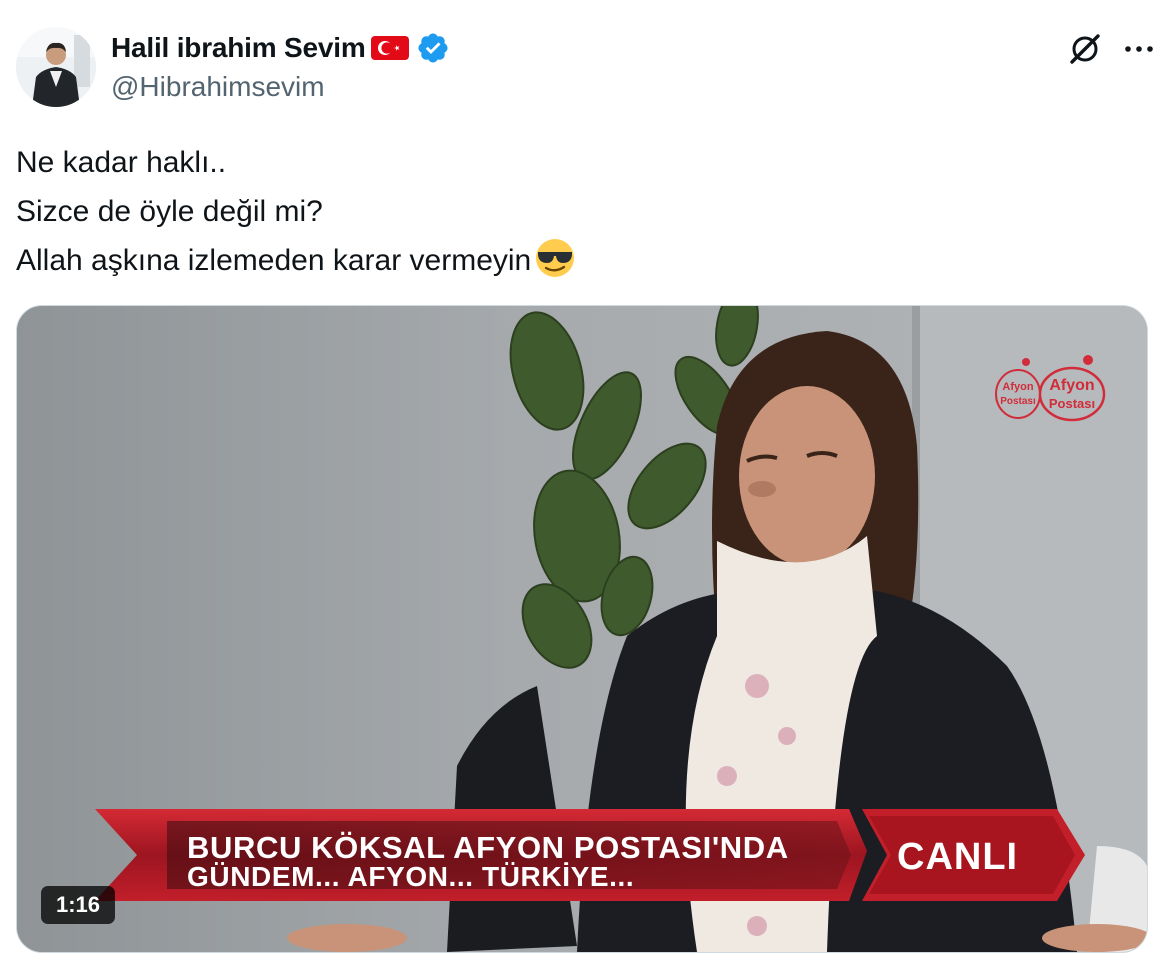 The image size is (1176, 972). I want to click on tweet-line-3: Allah aşkına izlemeden karar vermeyin, so click(296, 260).